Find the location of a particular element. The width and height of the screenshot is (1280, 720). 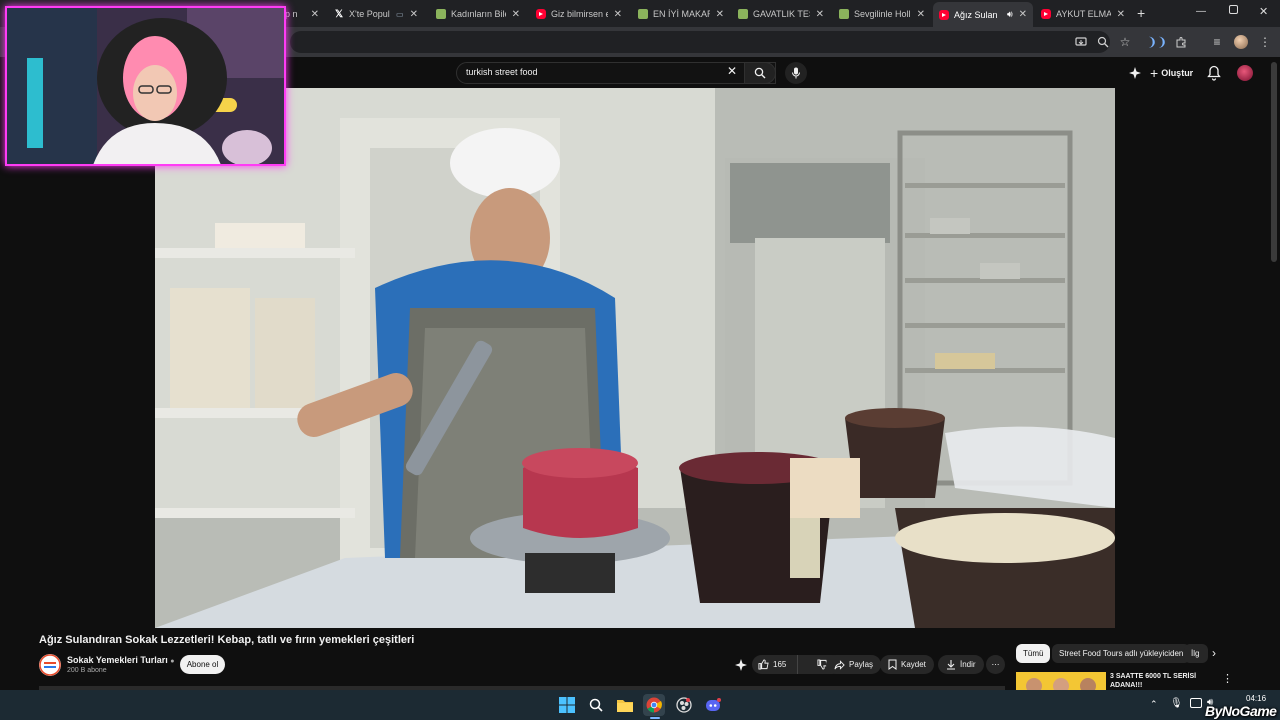

tab-title: Sevgilinle Holl is located at coordinates (882, 14).